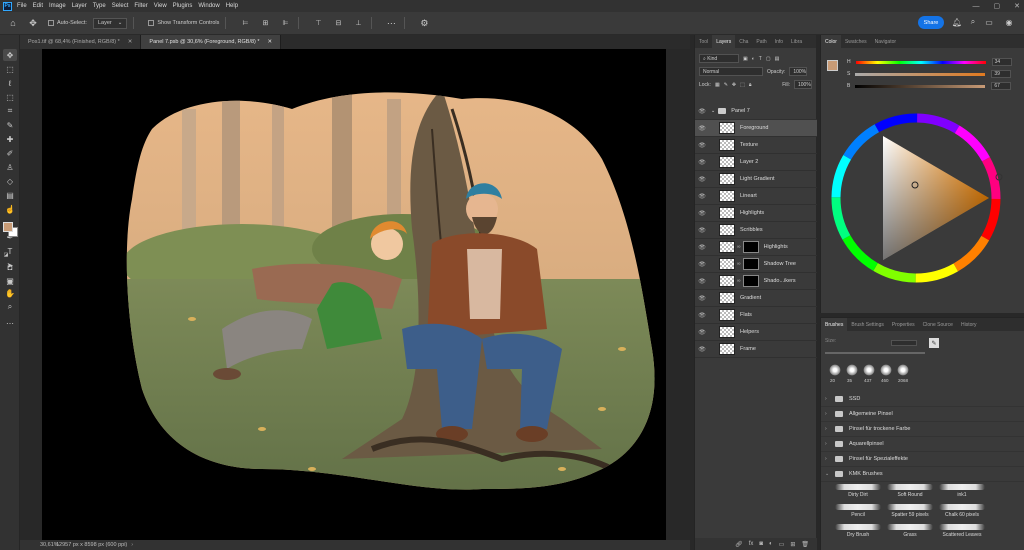  Describe the element at coordinates (957, 22) in the screenshot. I see `notifications-bell-icon: 🔔︎` at that location.